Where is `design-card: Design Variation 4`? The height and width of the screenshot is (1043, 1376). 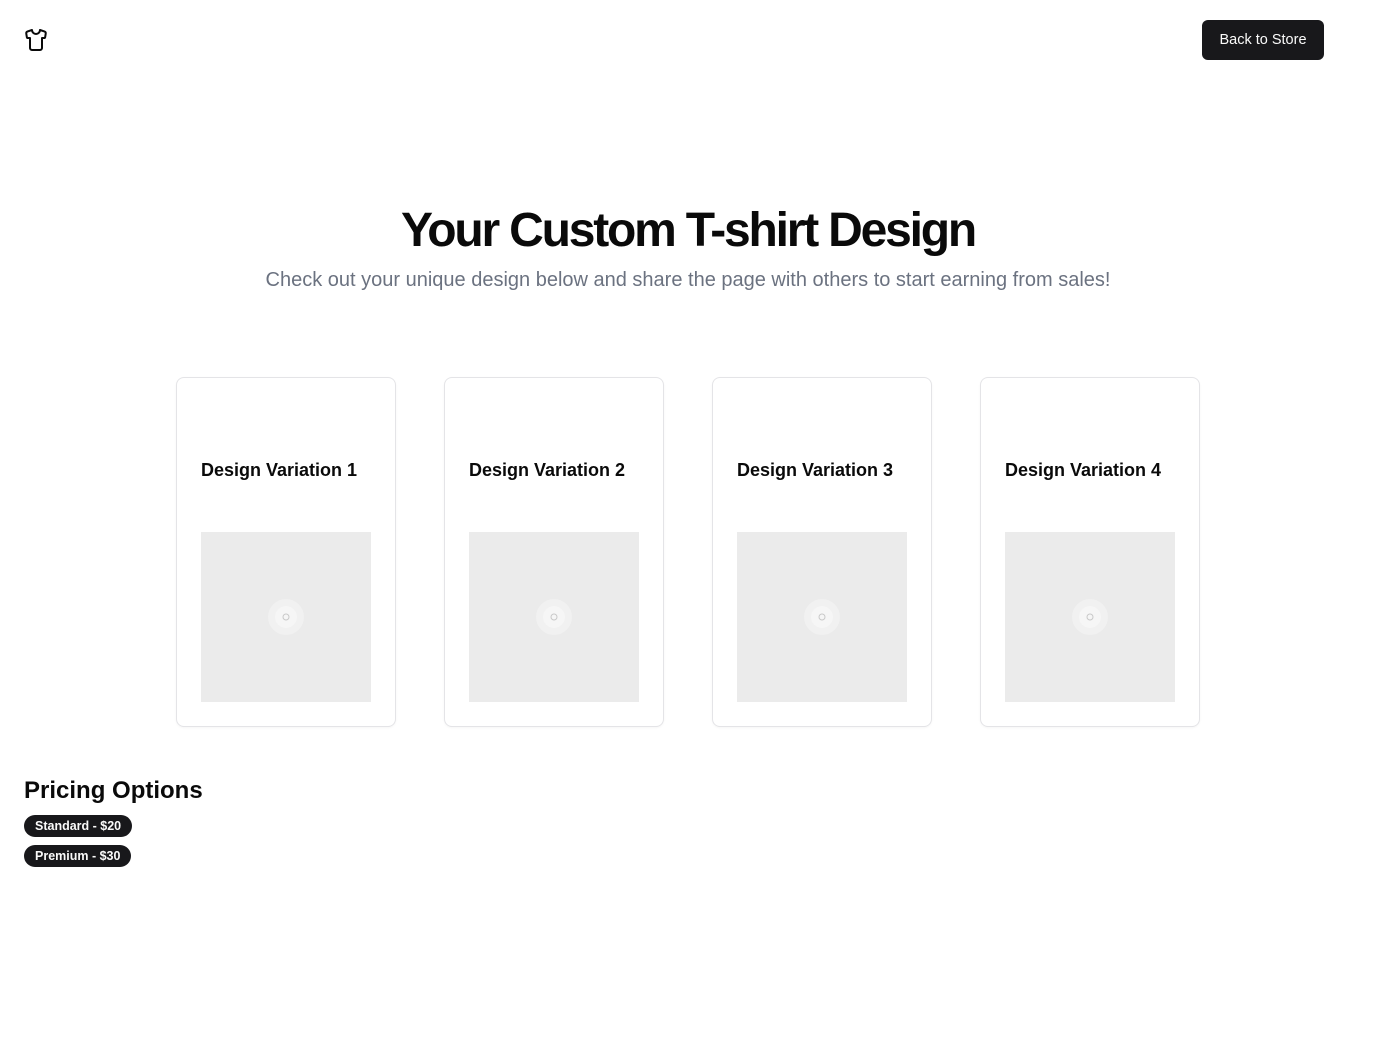 design-card: Design Variation 4 is located at coordinates (1090, 552).